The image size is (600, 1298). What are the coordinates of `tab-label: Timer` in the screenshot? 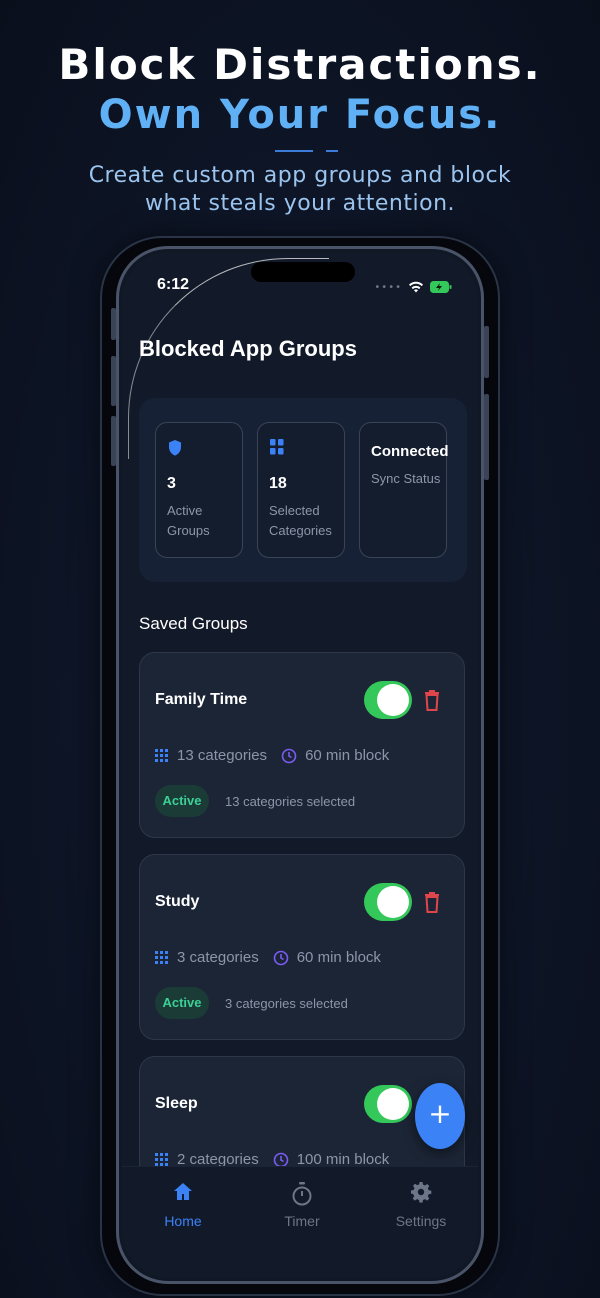 It's located at (302, 1221).